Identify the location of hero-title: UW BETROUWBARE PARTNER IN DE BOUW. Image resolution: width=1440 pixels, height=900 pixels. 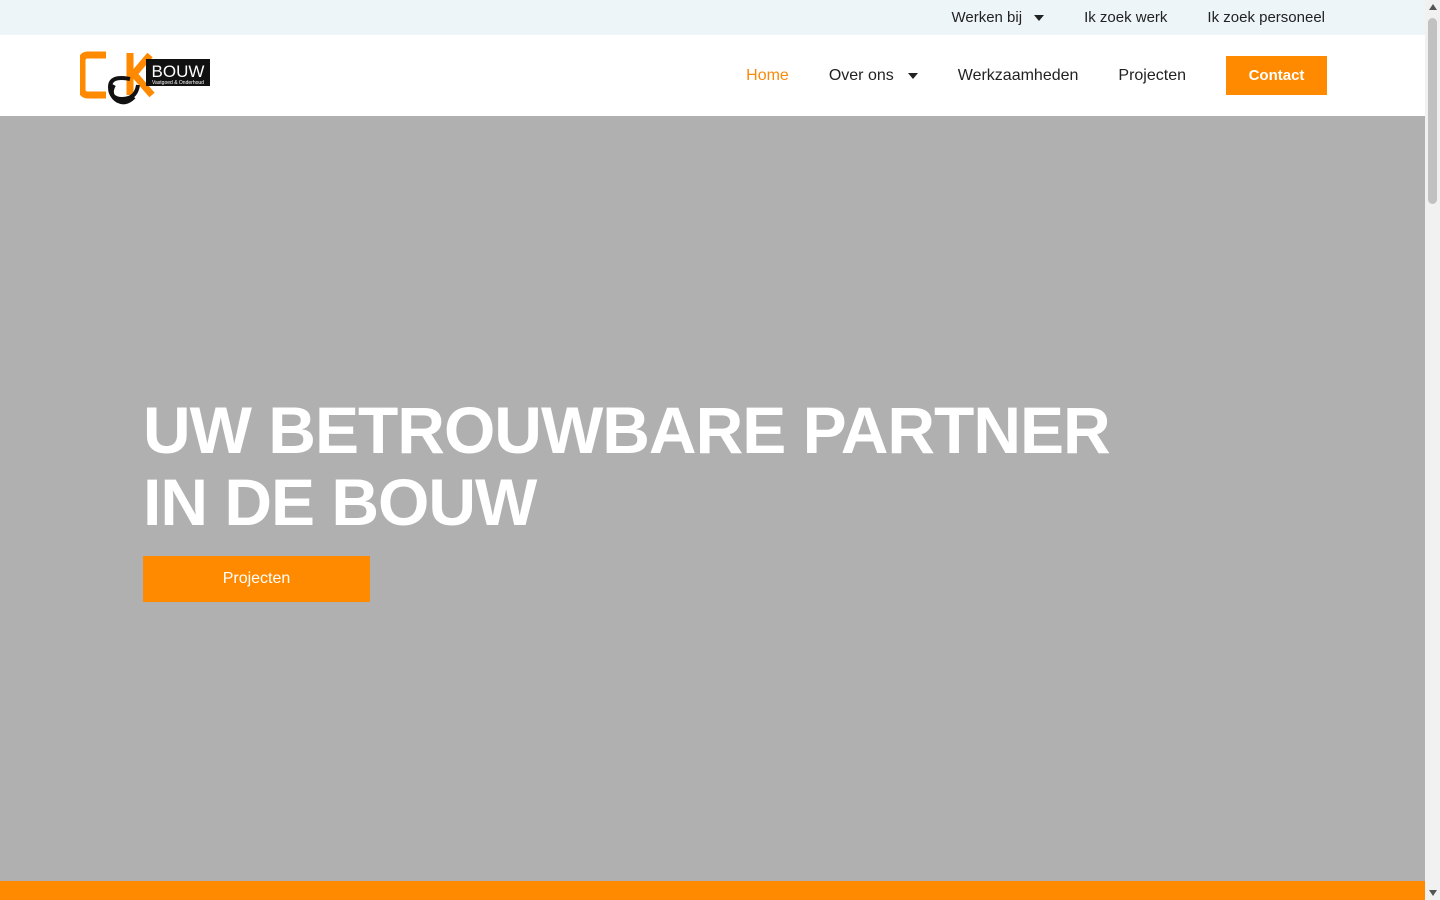
(643, 466).